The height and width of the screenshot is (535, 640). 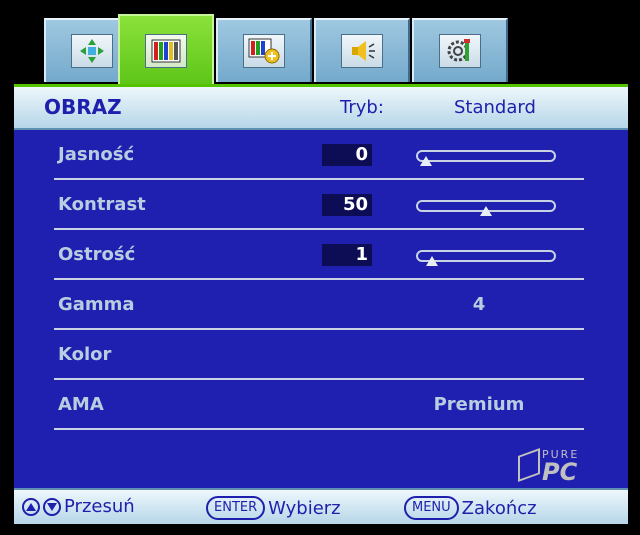 I want to click on footer-enter-label: Wybierz, so click(x=304, y=508).